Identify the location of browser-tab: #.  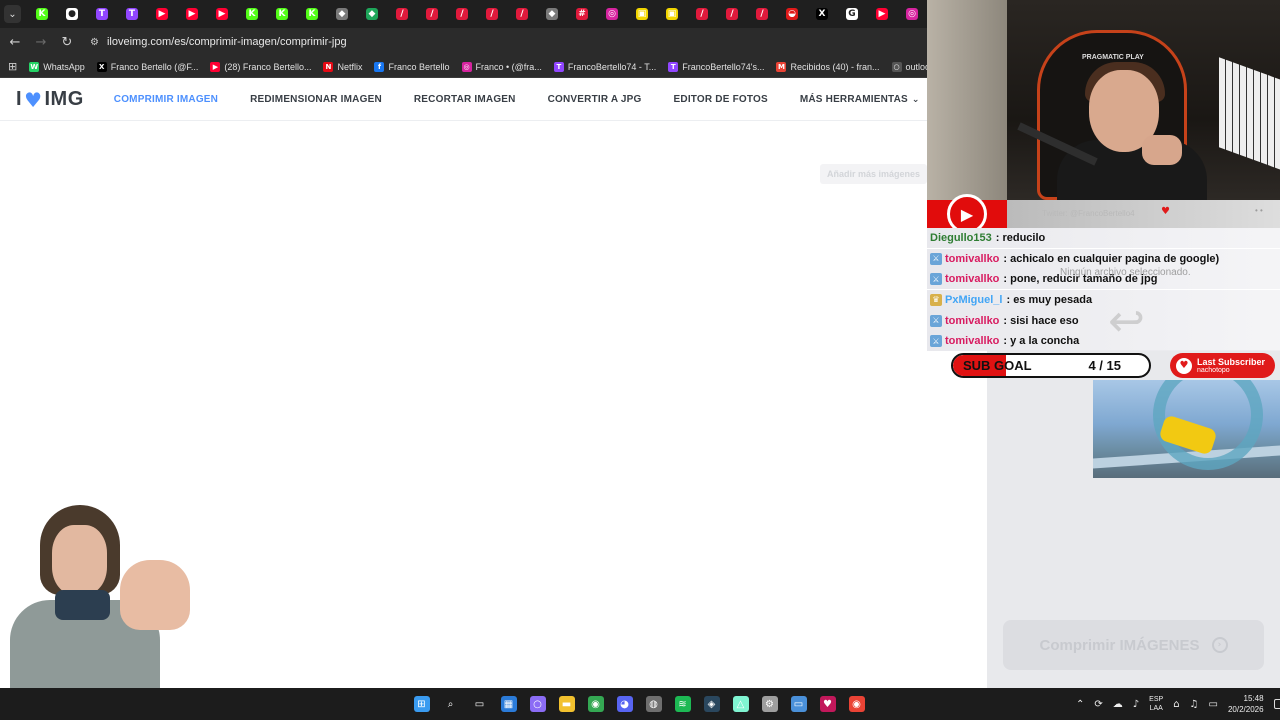
(582, 14).